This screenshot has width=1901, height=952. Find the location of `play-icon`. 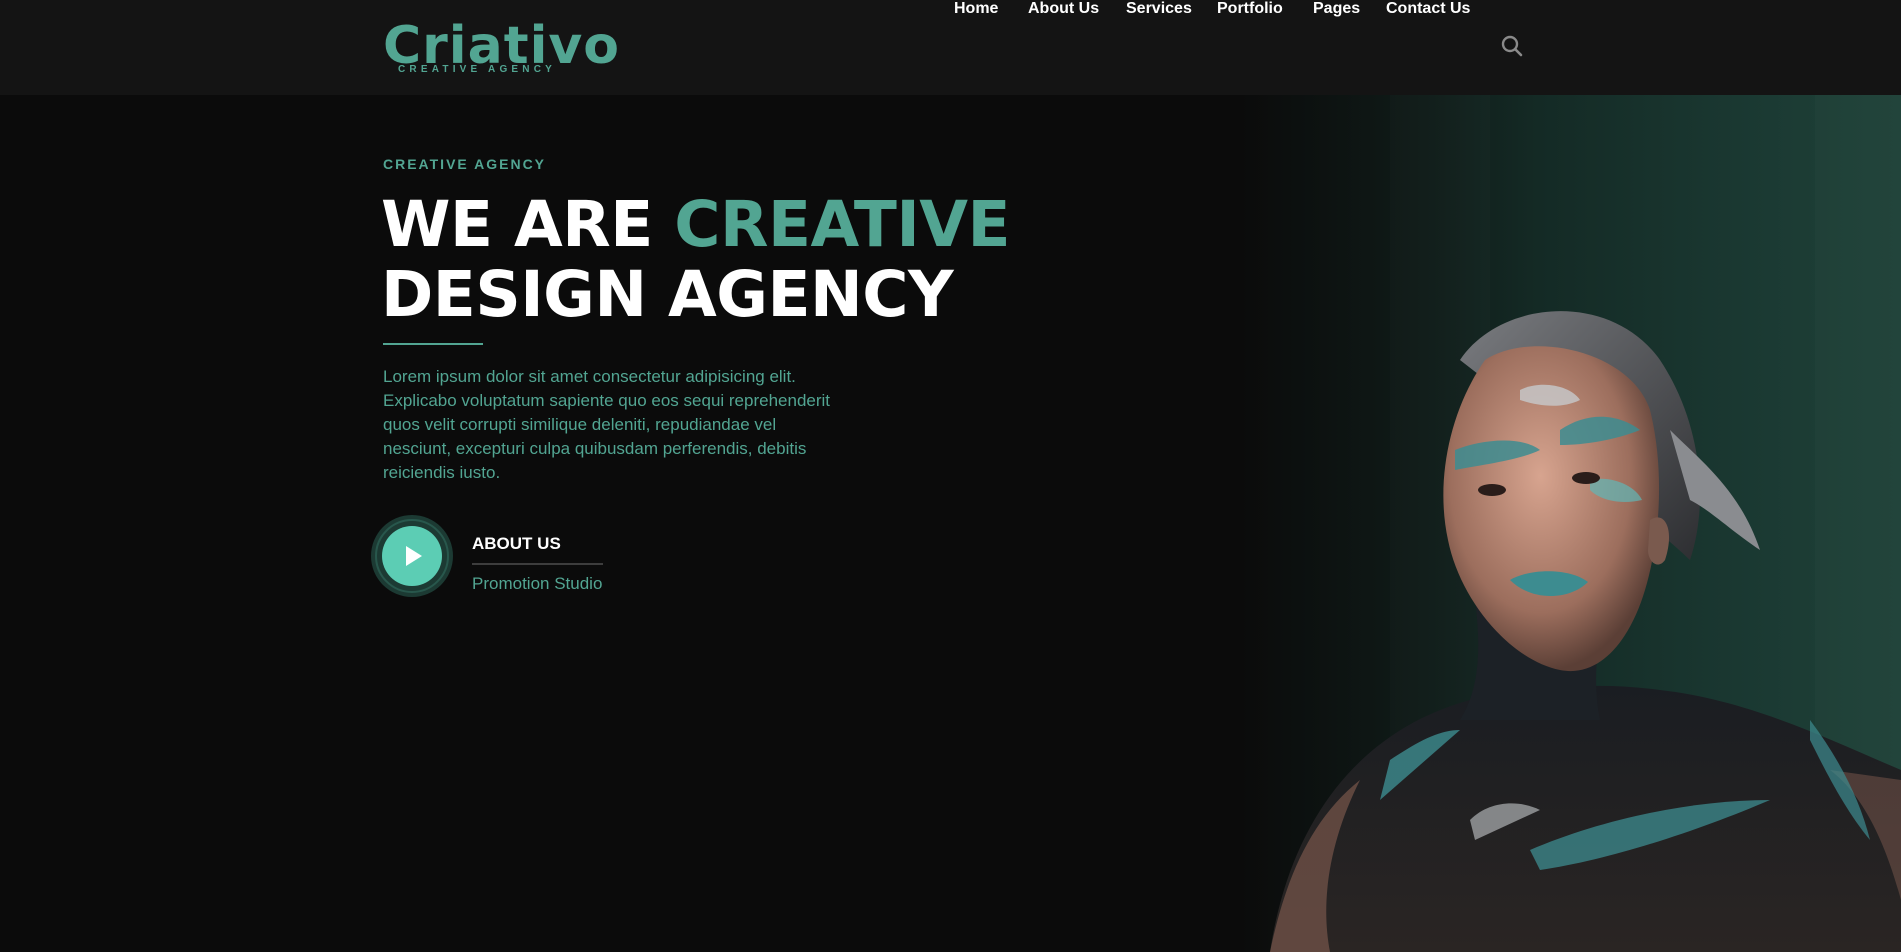

play-icon is located at coordinates (412, 556).